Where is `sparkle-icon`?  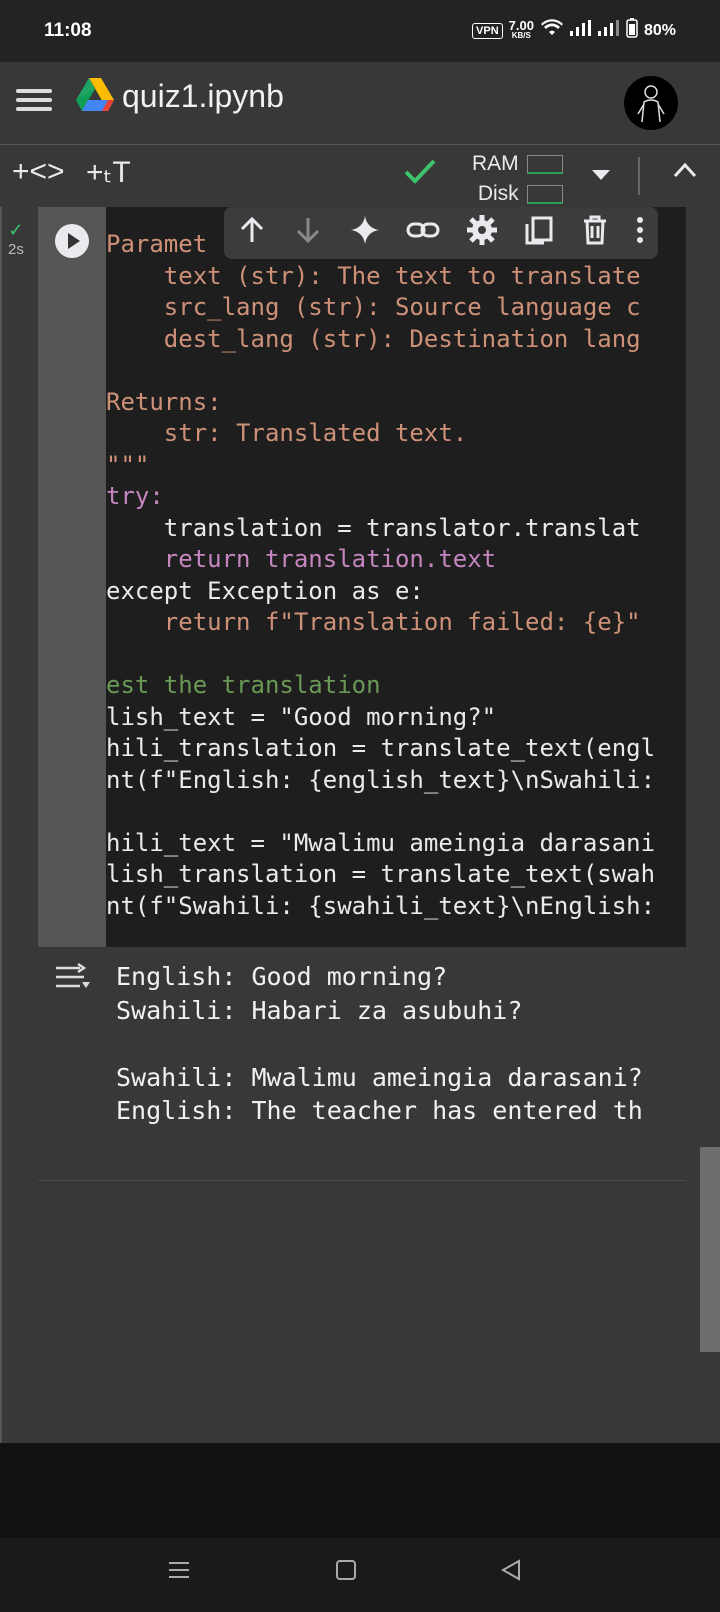
sparkle-icon is located at coordinates (365, 233).